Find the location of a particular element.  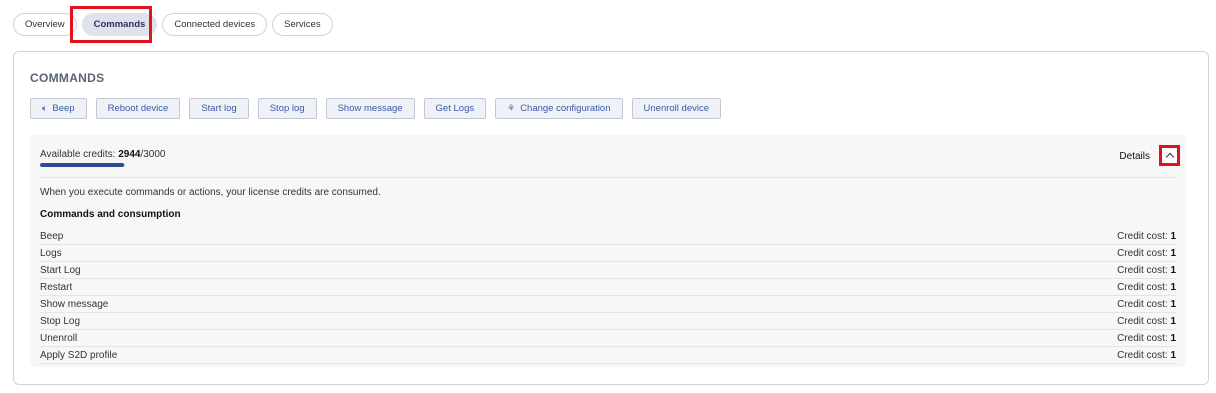

credits-total: /3000 is located at coordinates (153, 154).